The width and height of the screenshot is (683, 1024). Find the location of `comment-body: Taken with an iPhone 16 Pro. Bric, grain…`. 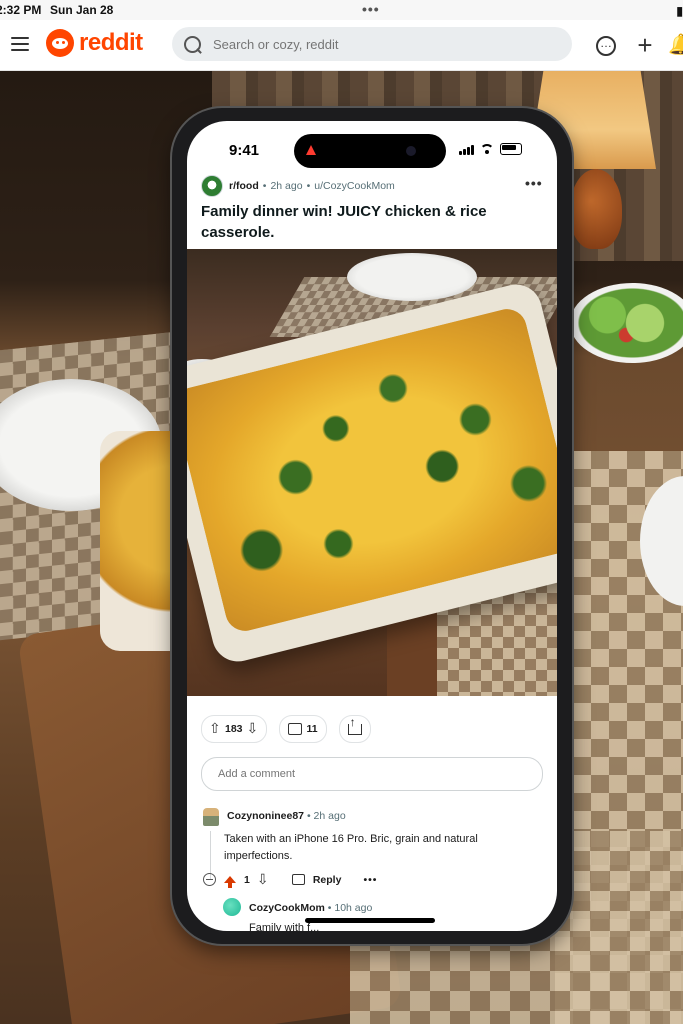

comment-body: Taken with an iPhone 16 Pro. Bric, grain… is located at coordinates (351, 847).